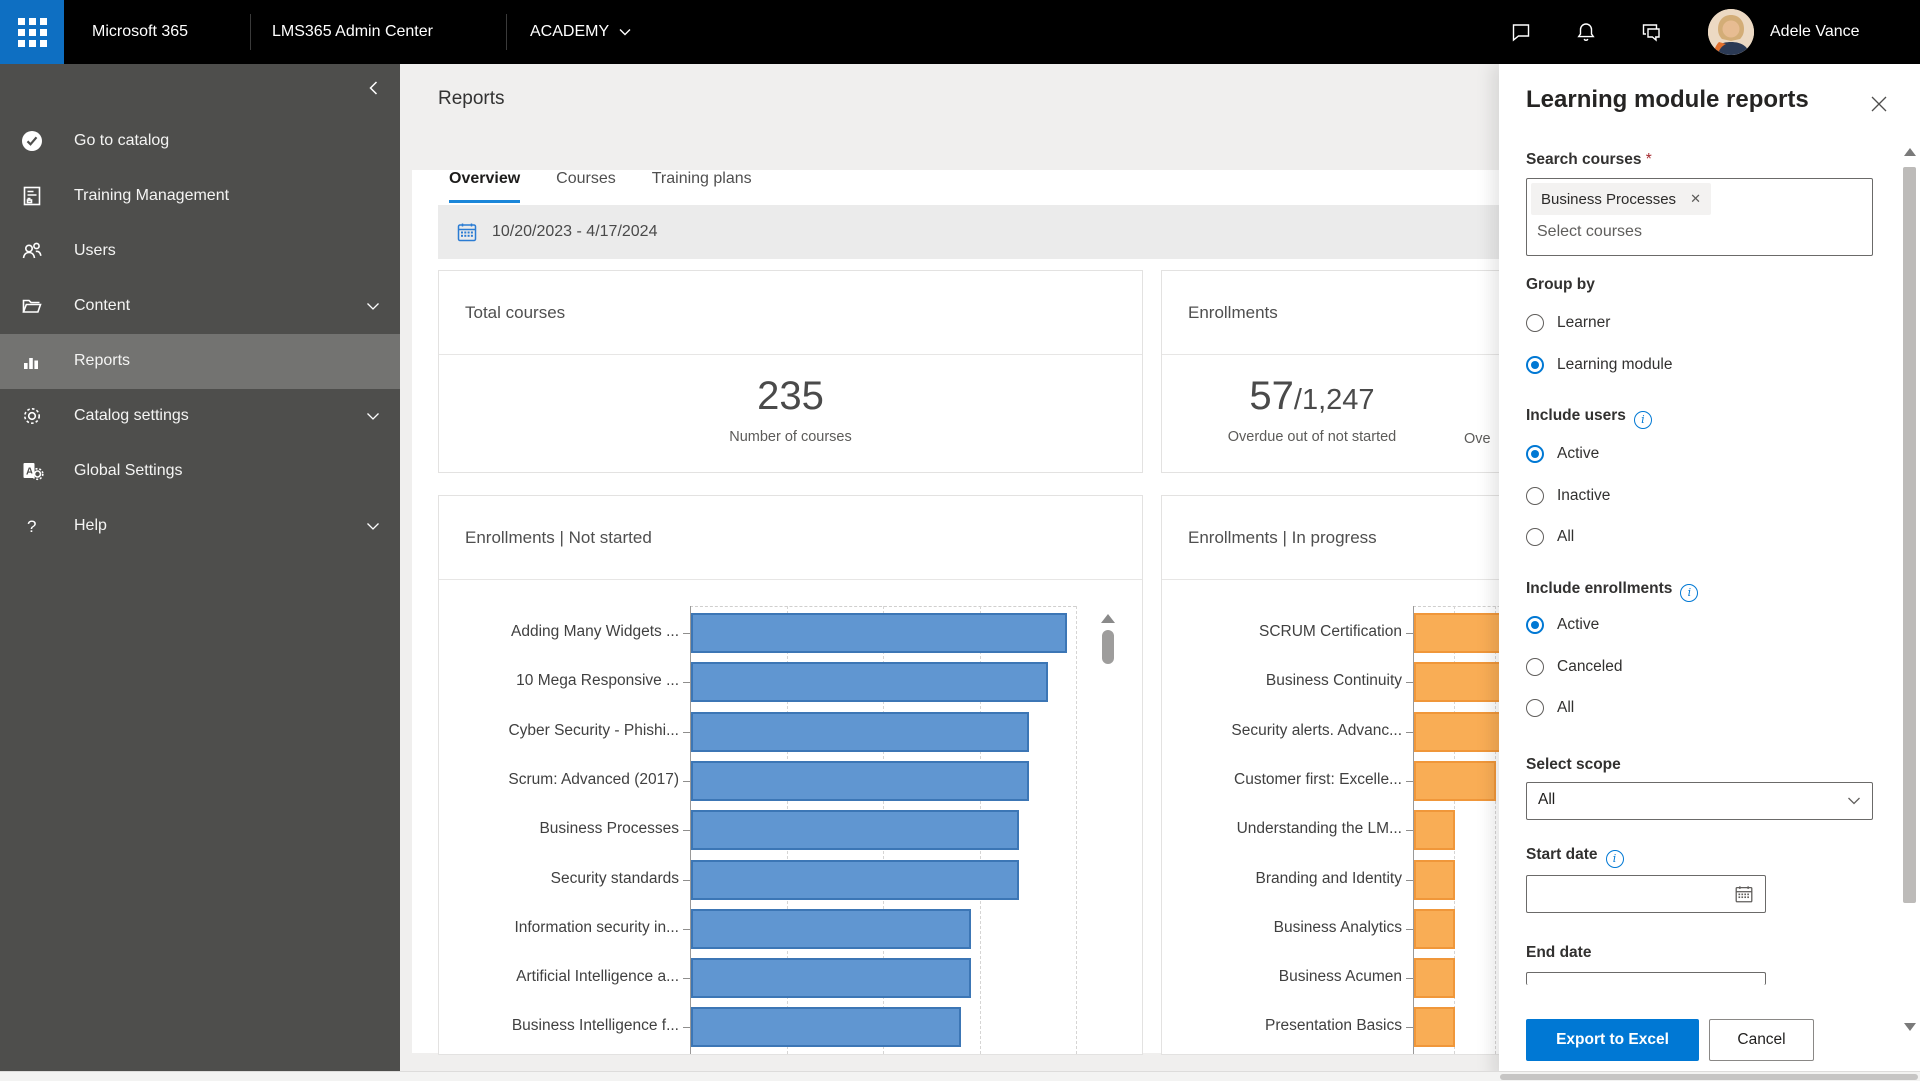 The image size is (1920, 1081). I want to click on chart-scroll-up-icon, so click(1108, 618).